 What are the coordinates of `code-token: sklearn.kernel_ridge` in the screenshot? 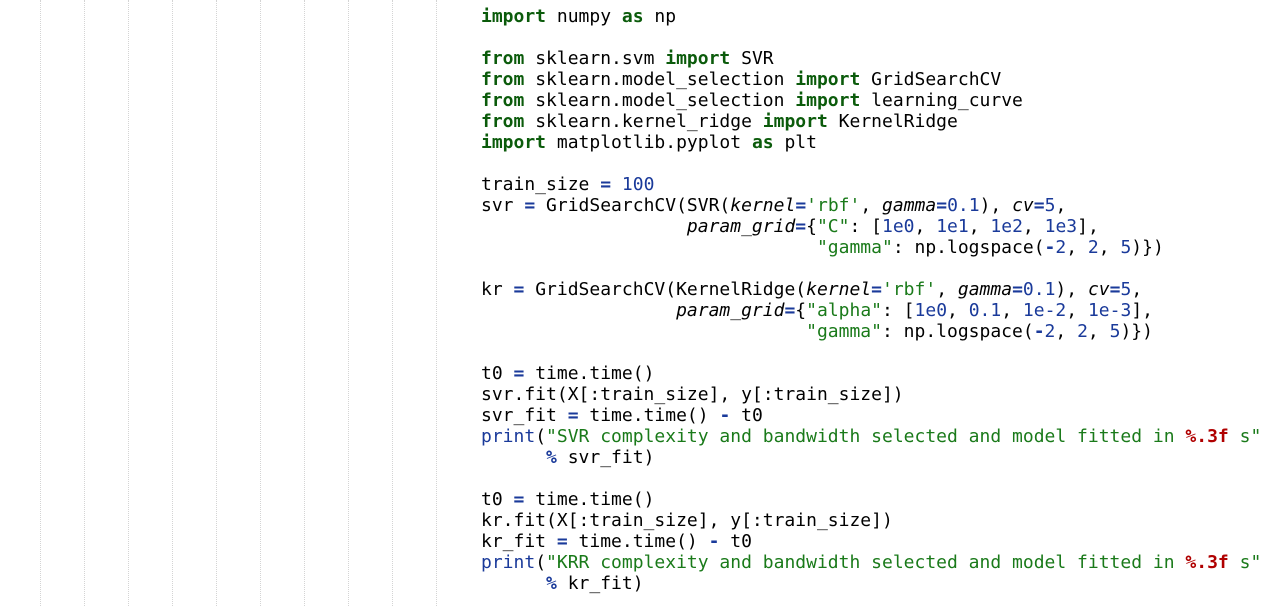 It's located at (643, 121).